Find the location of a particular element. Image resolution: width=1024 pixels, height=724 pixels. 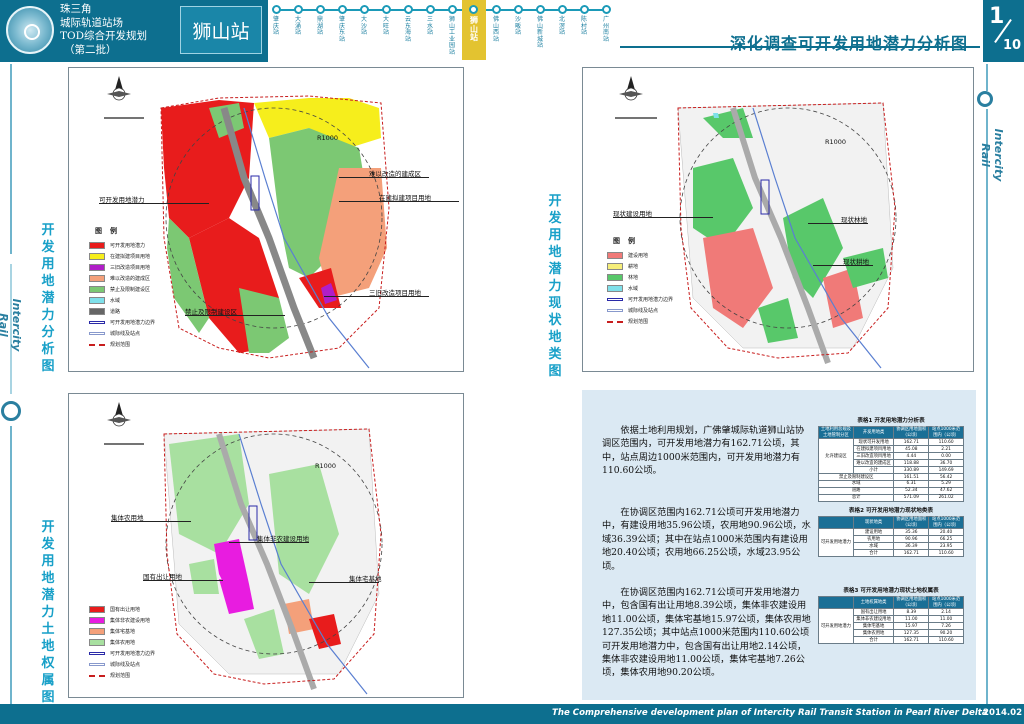

rail-station-icon is located at coordinates (11, 411).